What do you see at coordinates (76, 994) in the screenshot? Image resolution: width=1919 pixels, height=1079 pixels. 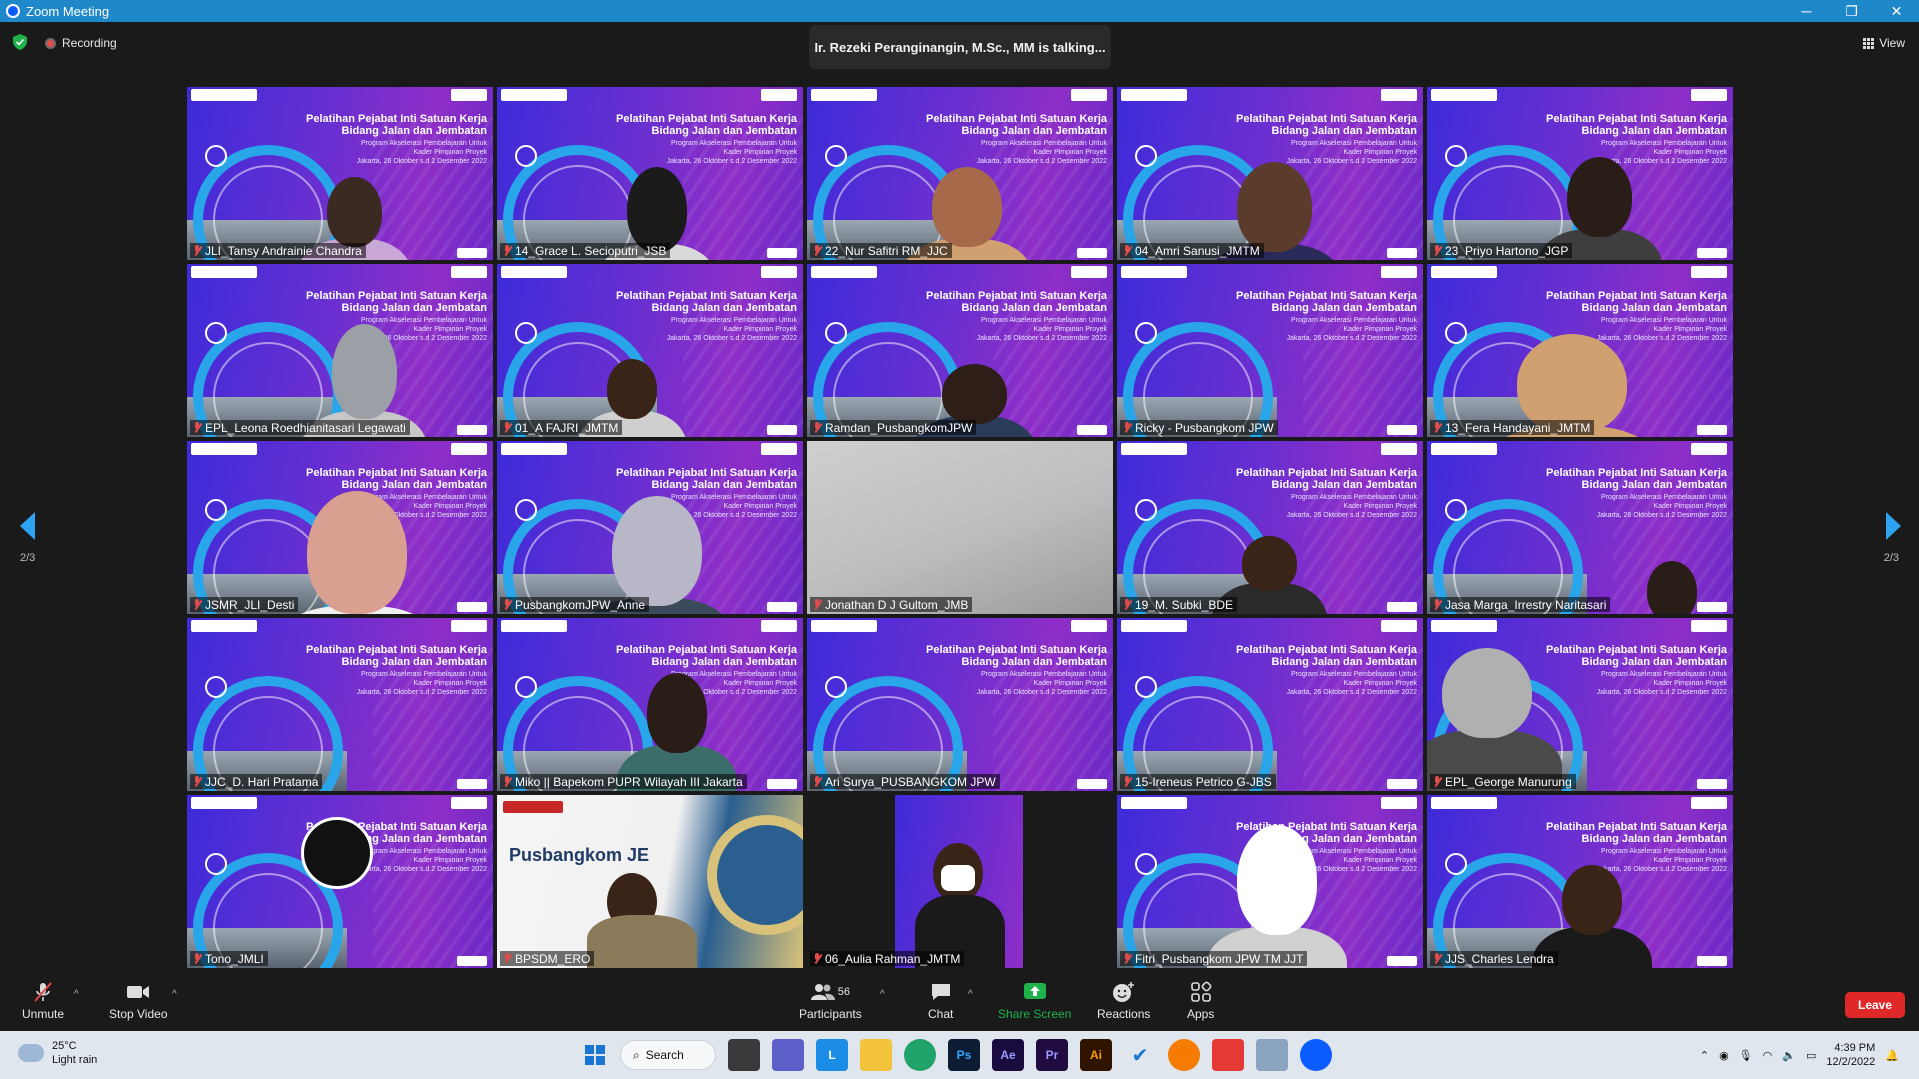 I see `audio-options-caret: ^` at bounding box center [76, 994].